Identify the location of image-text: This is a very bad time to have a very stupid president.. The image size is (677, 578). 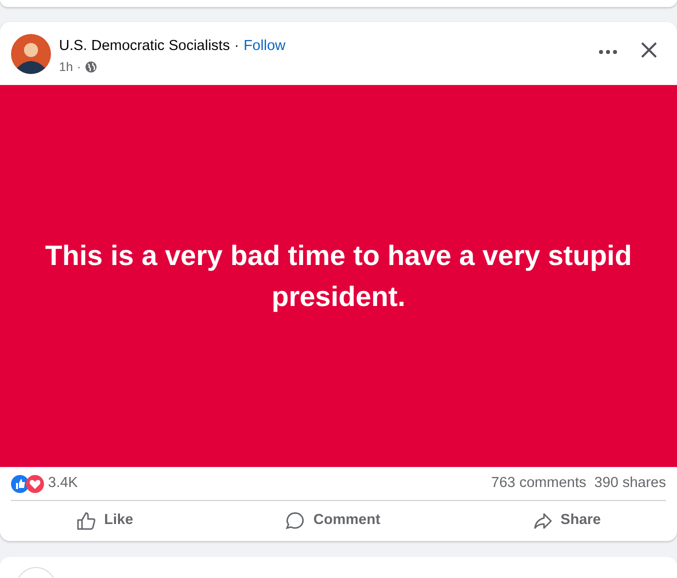
(338, 276).